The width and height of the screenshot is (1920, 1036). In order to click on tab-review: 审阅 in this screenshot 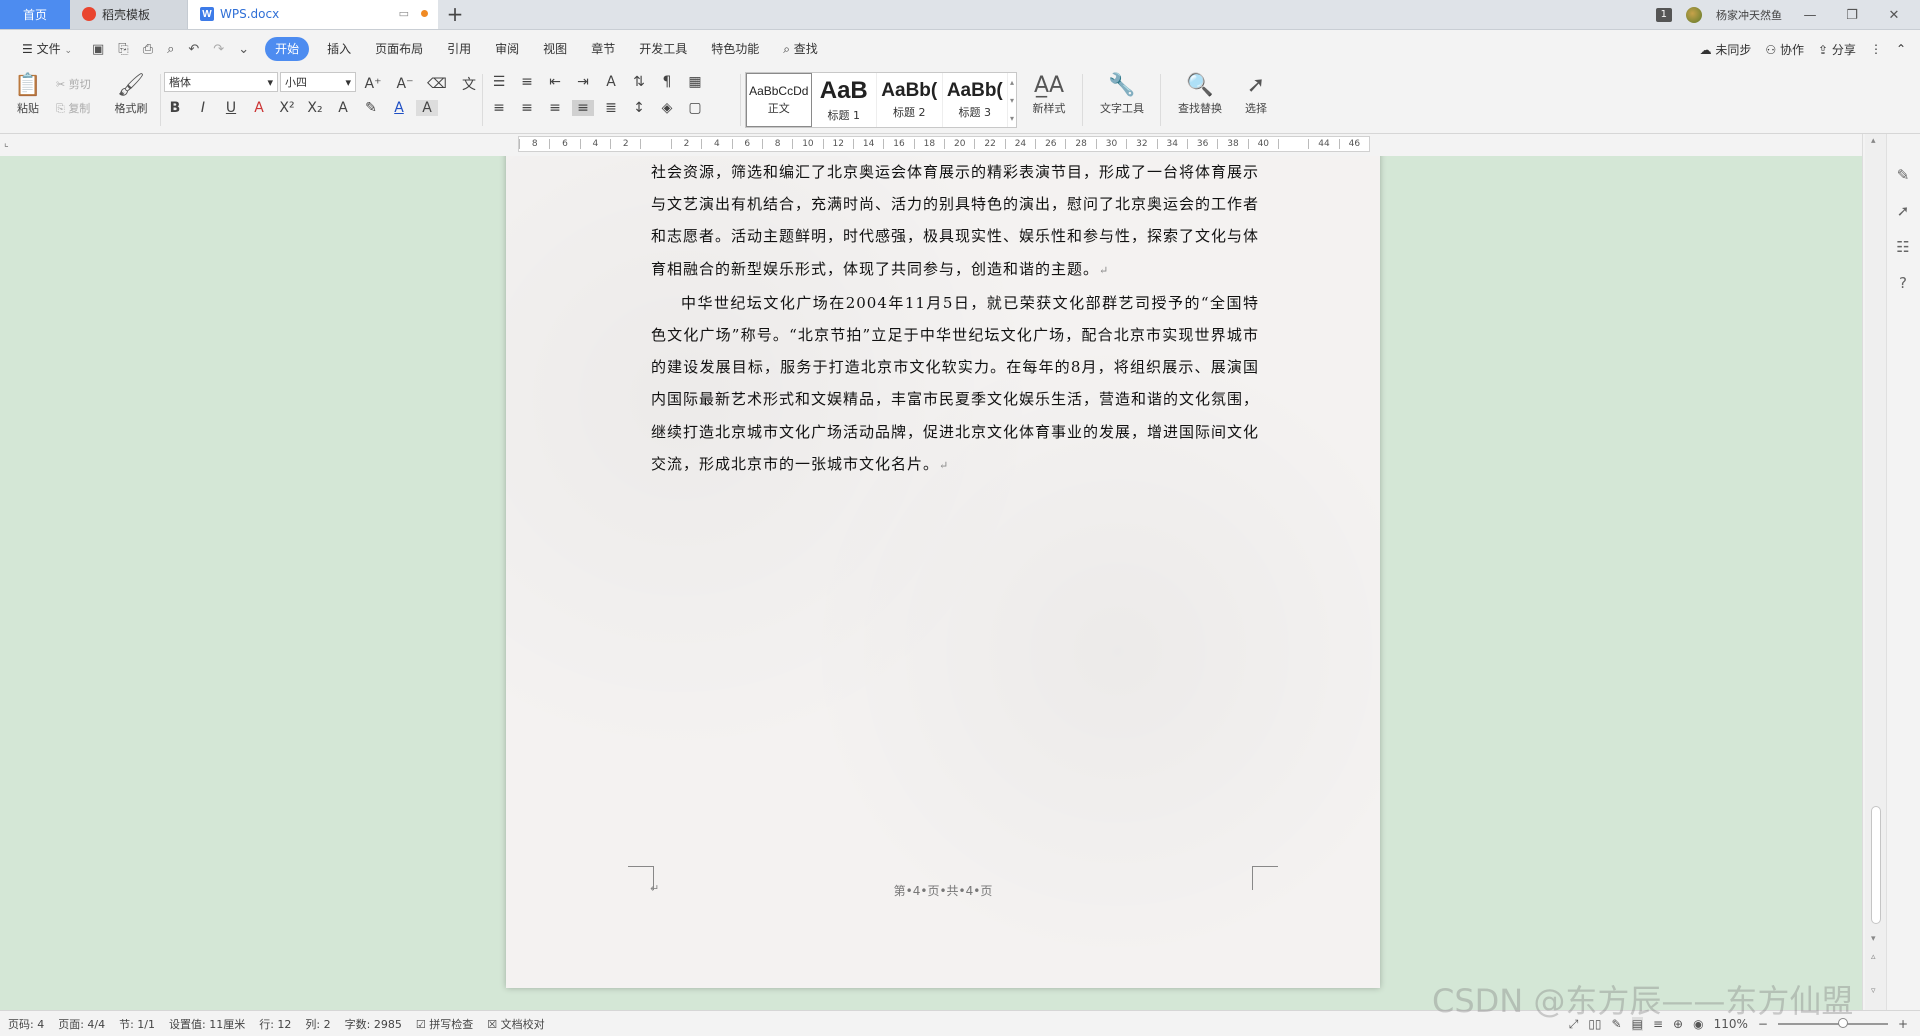, I will do `click(507, 49)`.